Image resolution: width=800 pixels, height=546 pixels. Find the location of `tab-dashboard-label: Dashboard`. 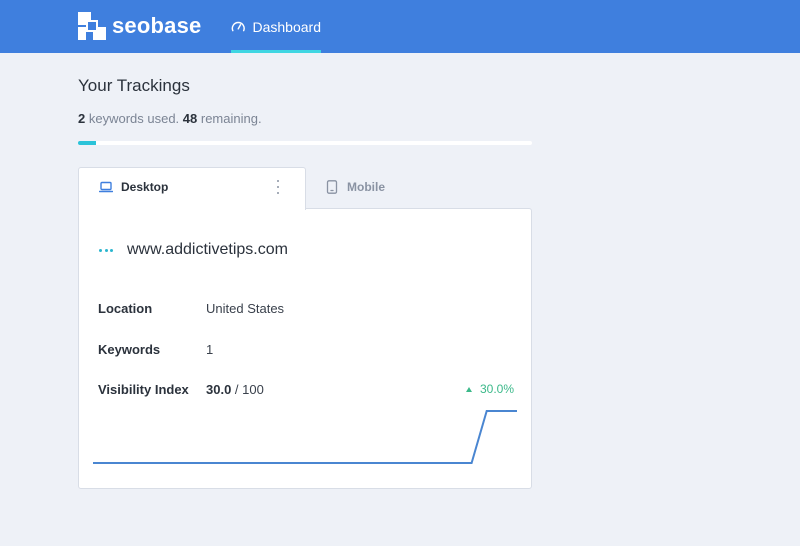

tab-dashboard-label: Dashboard is located at coordinates (287, 26).